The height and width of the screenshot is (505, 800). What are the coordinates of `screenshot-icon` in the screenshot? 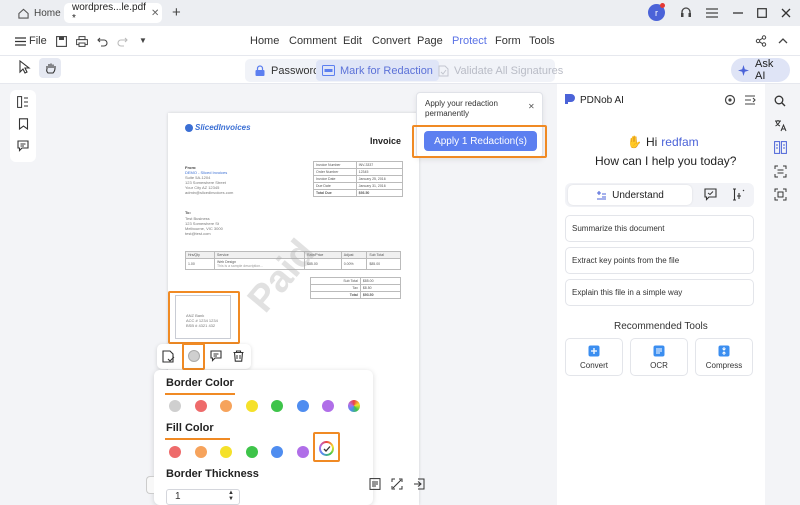 It's located at (780, 194).